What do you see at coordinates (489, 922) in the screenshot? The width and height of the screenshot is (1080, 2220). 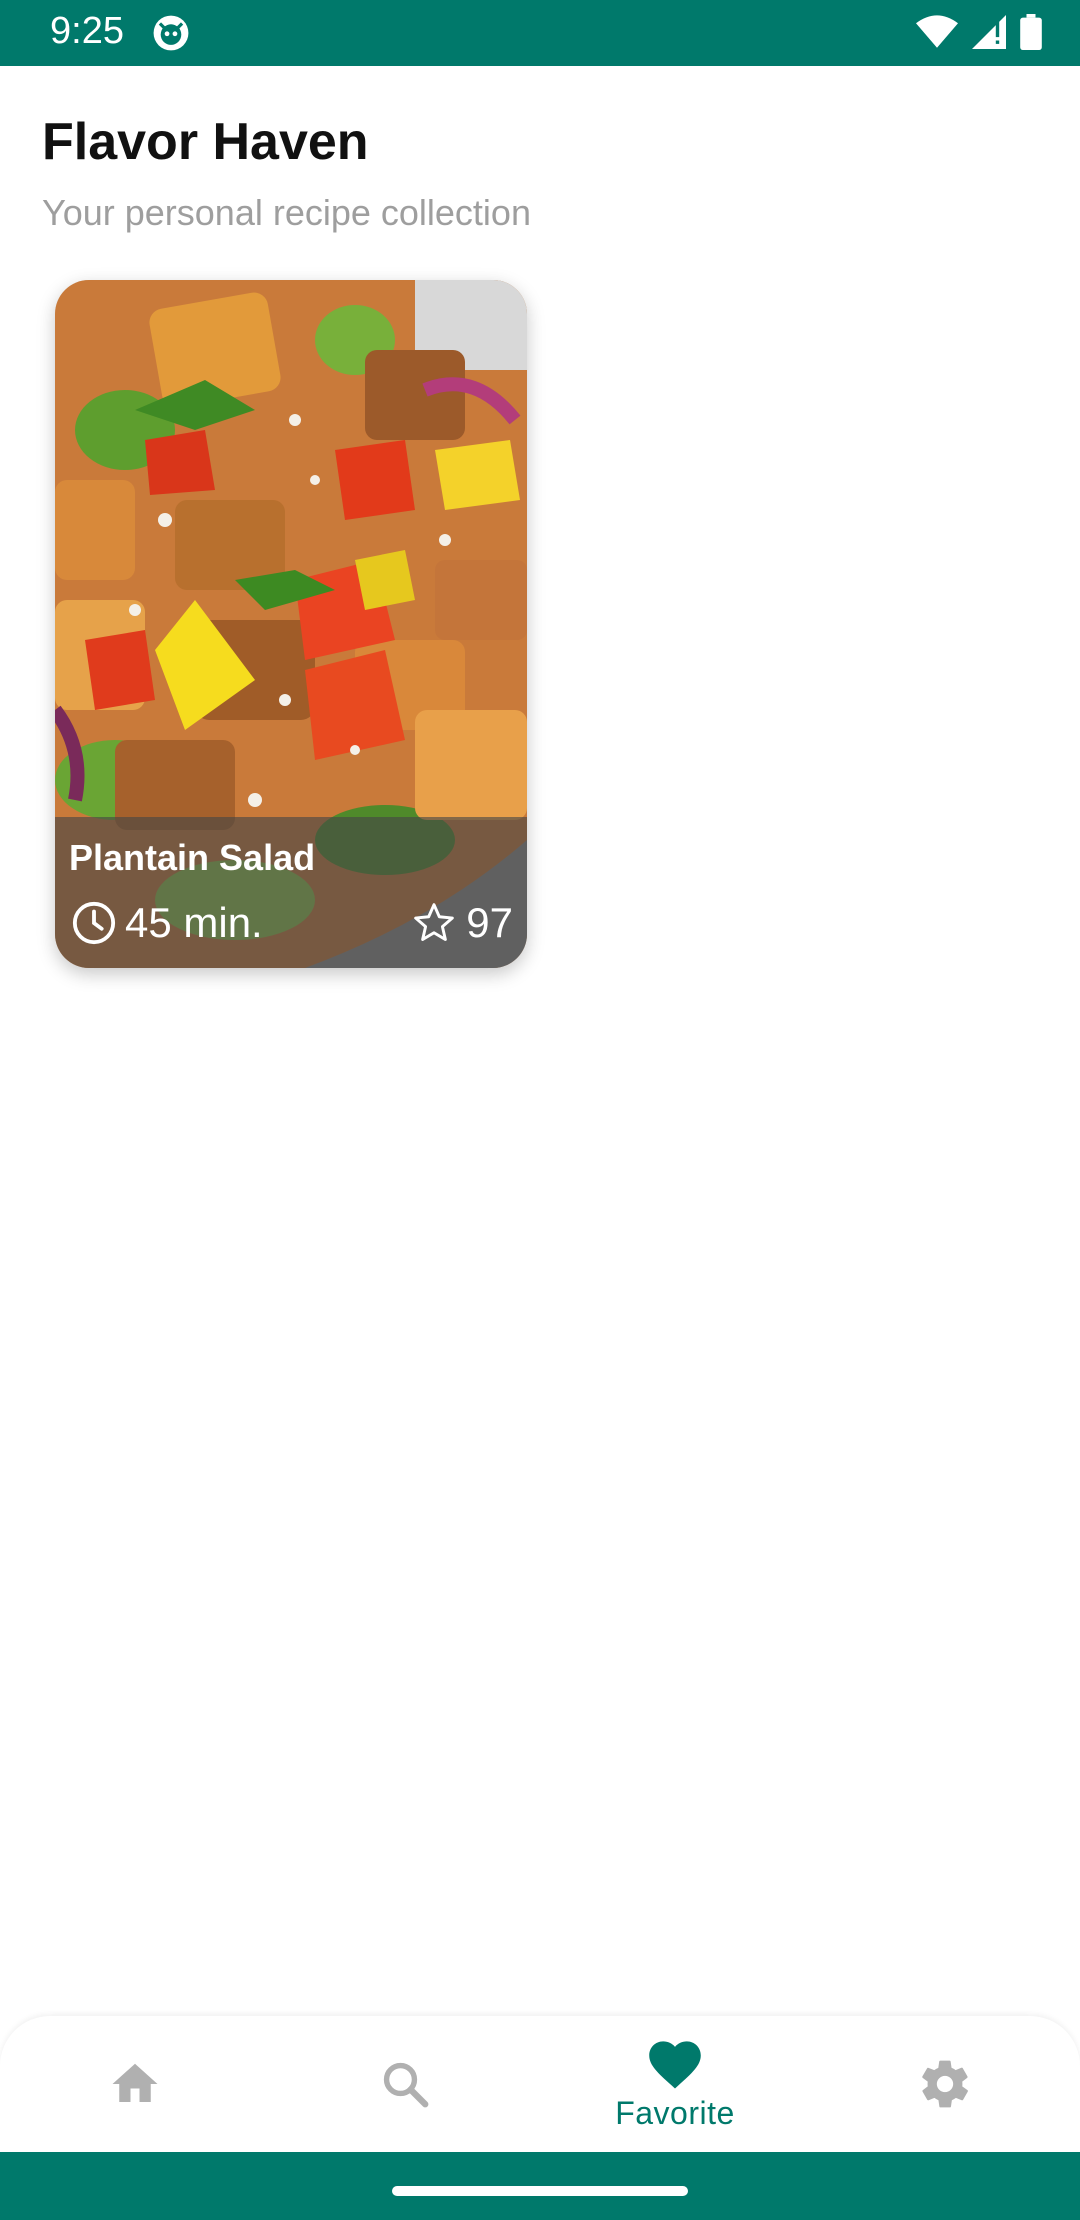 I see `recipe-rating-text: 97` at bounding box center [489, 922].